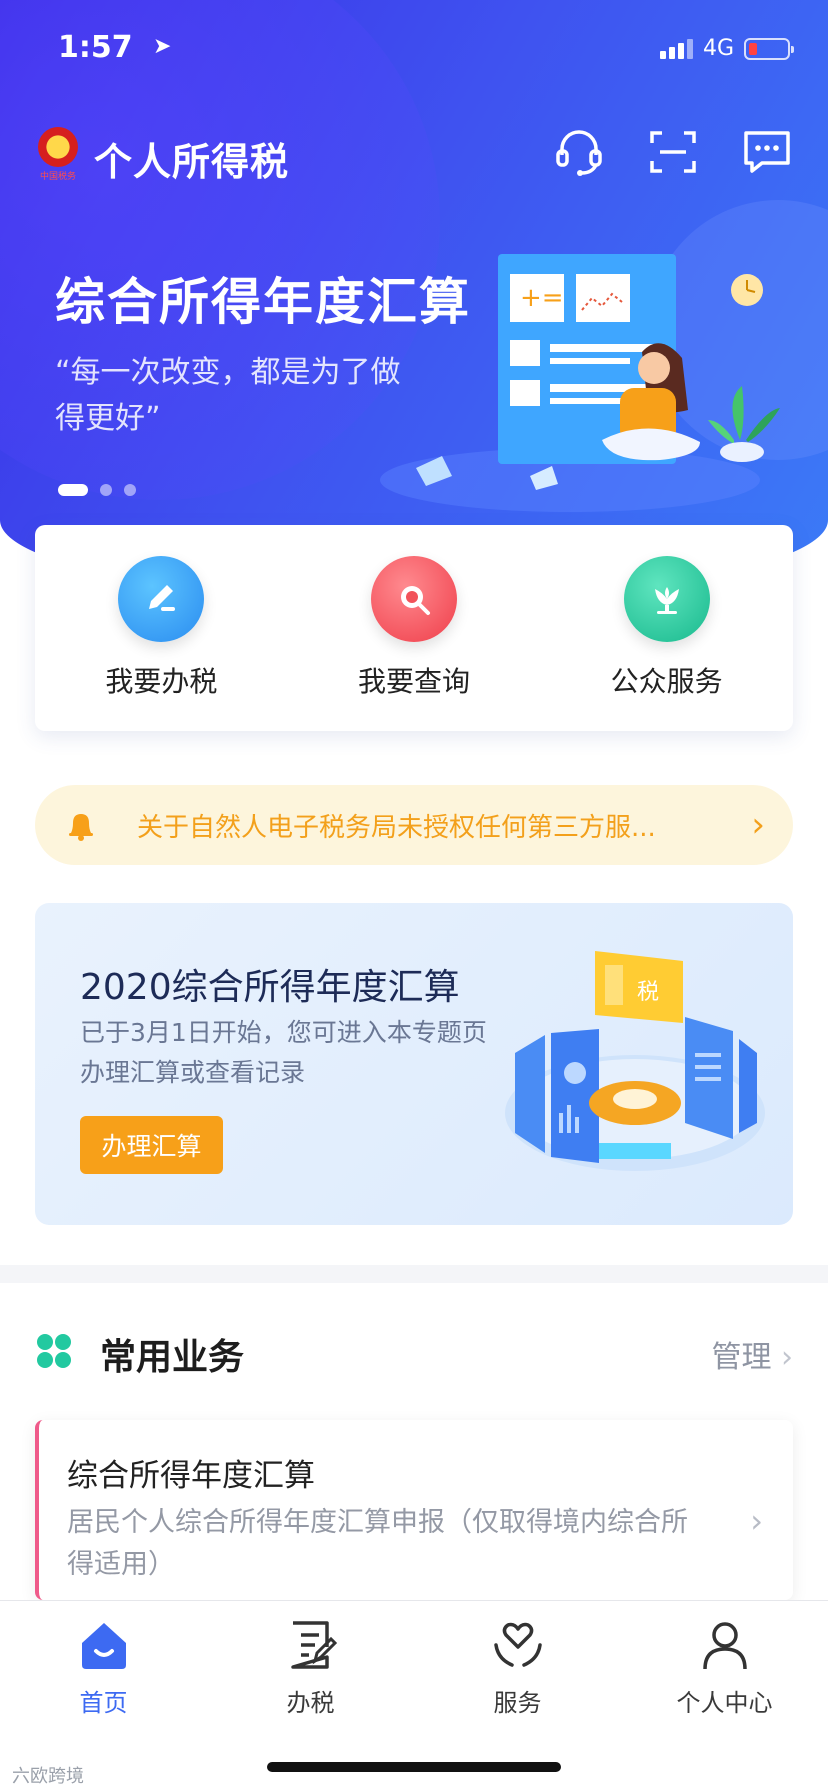  Describe the element at coordinates (673, 152) in the screenshot. I see `scan-icon` at that location.